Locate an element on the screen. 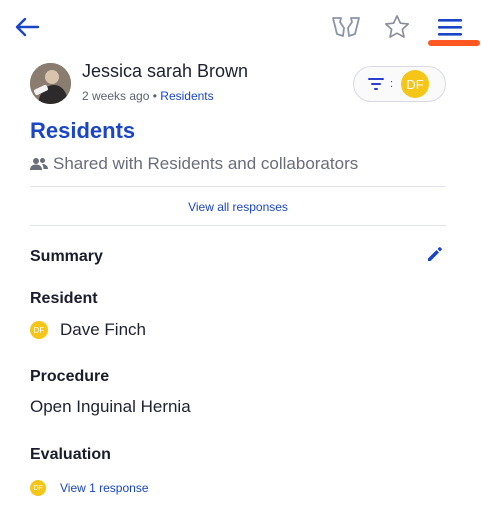 The height and width of the screenshot is (518, 481). sharing-text: Shared with Residents and collaborators is located at coordinates (206, 163).